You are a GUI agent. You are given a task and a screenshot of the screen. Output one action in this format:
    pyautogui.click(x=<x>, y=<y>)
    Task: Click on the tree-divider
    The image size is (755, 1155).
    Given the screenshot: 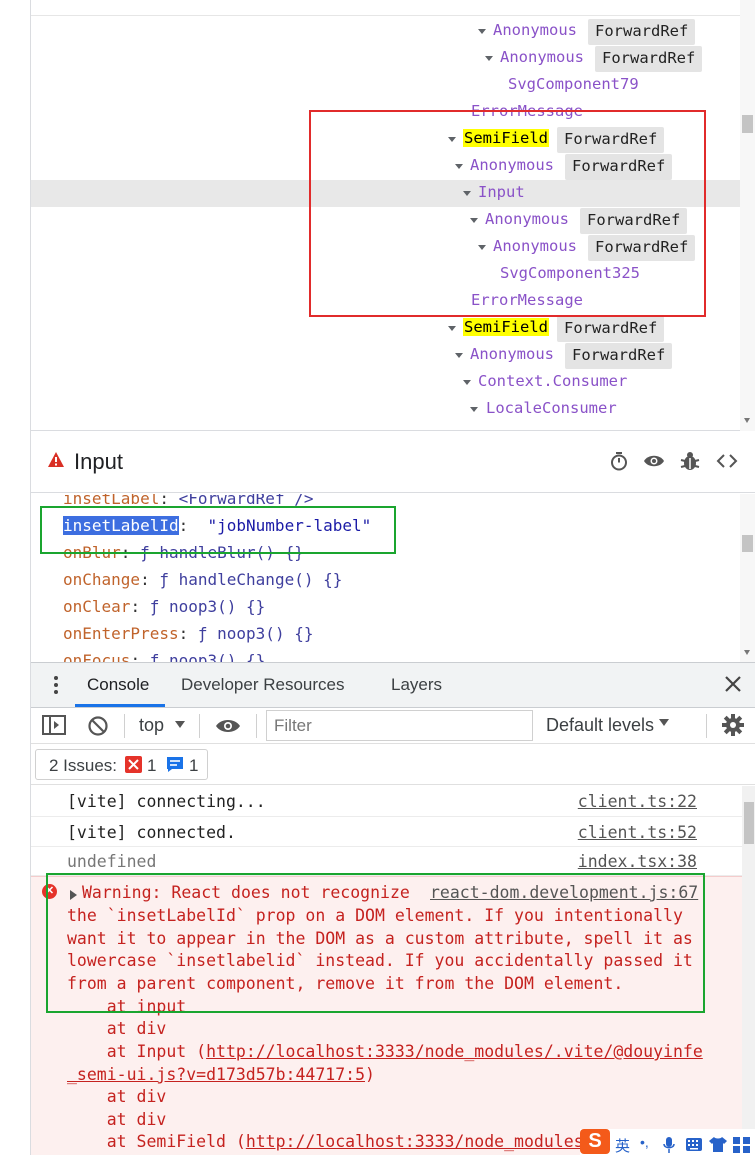 What is the action you would take?
    pyautogui.click(x=386, y=15)
    